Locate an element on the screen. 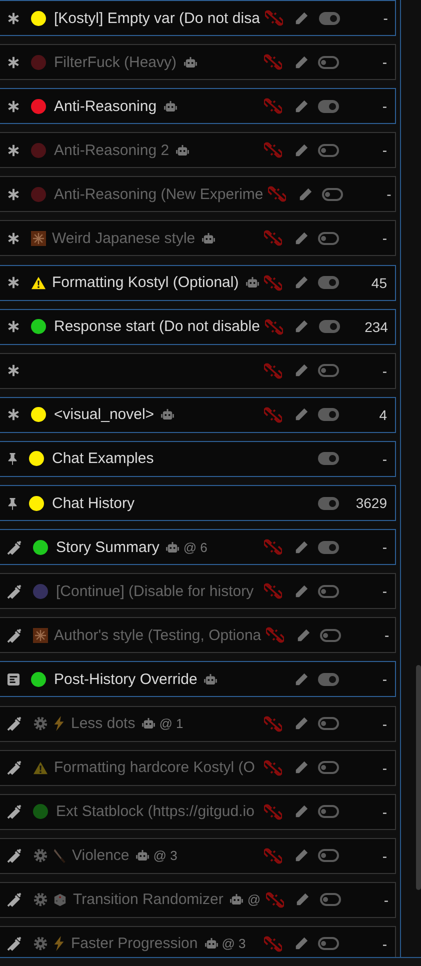 This screenshot has height=966, width=421. prompt-row: [Kostyl] Empty var (Do not disa - is located at coordinates (198, 18).